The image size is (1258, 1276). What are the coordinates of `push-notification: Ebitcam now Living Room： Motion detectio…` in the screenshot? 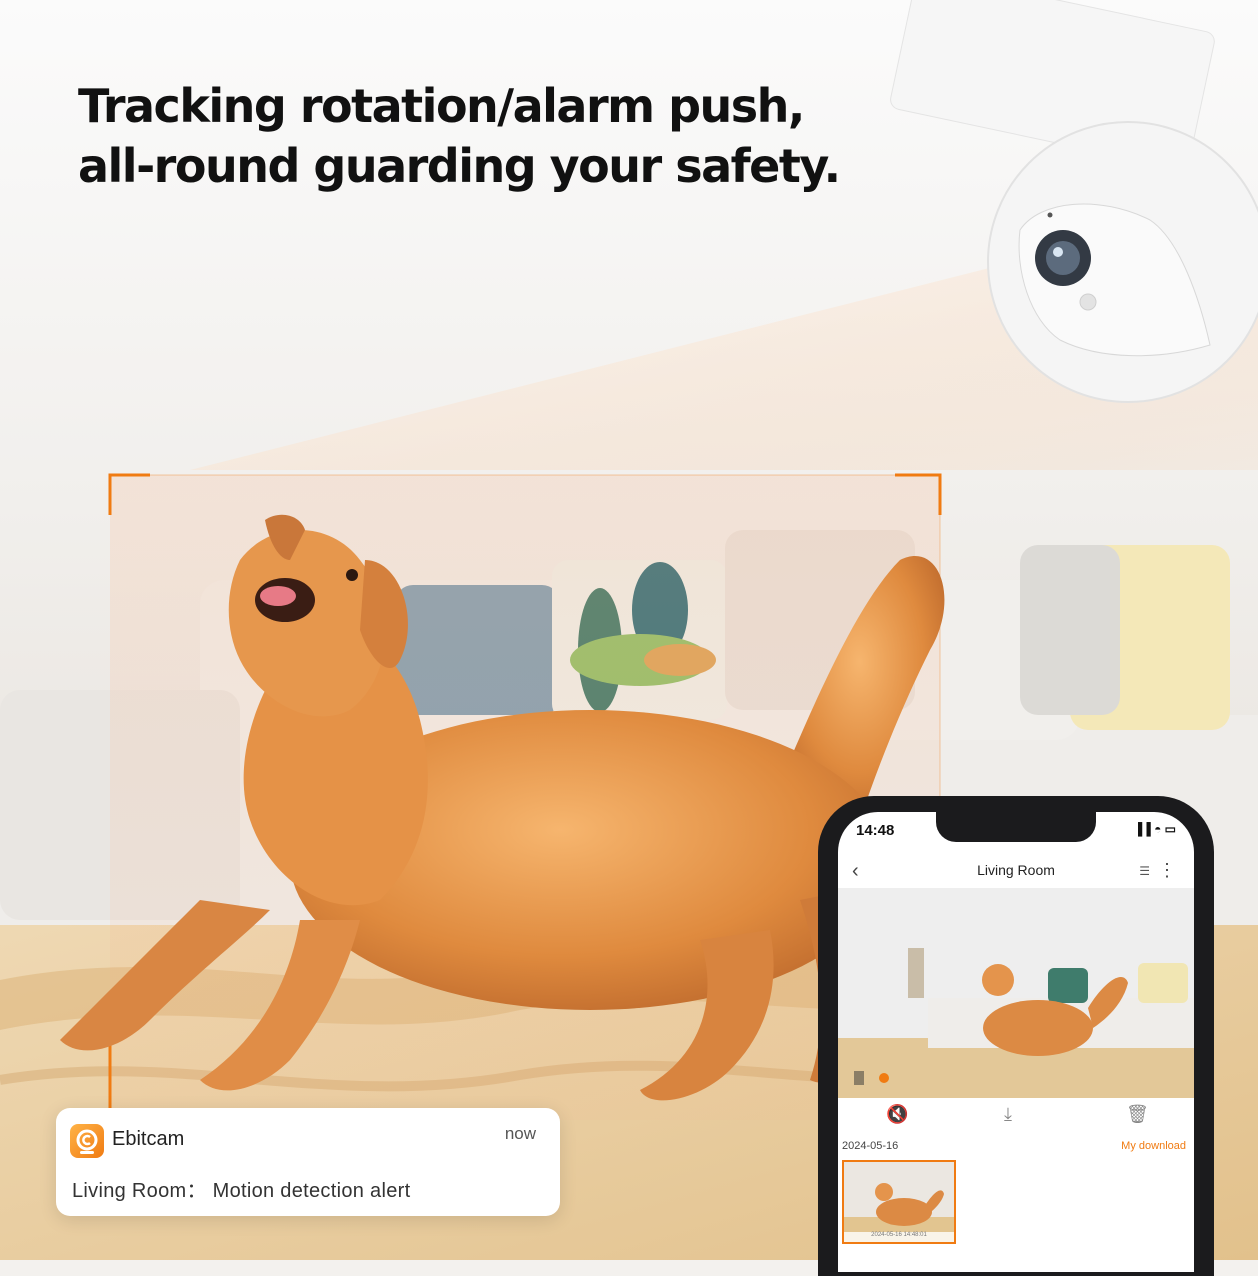 It's located at (308, 1162).